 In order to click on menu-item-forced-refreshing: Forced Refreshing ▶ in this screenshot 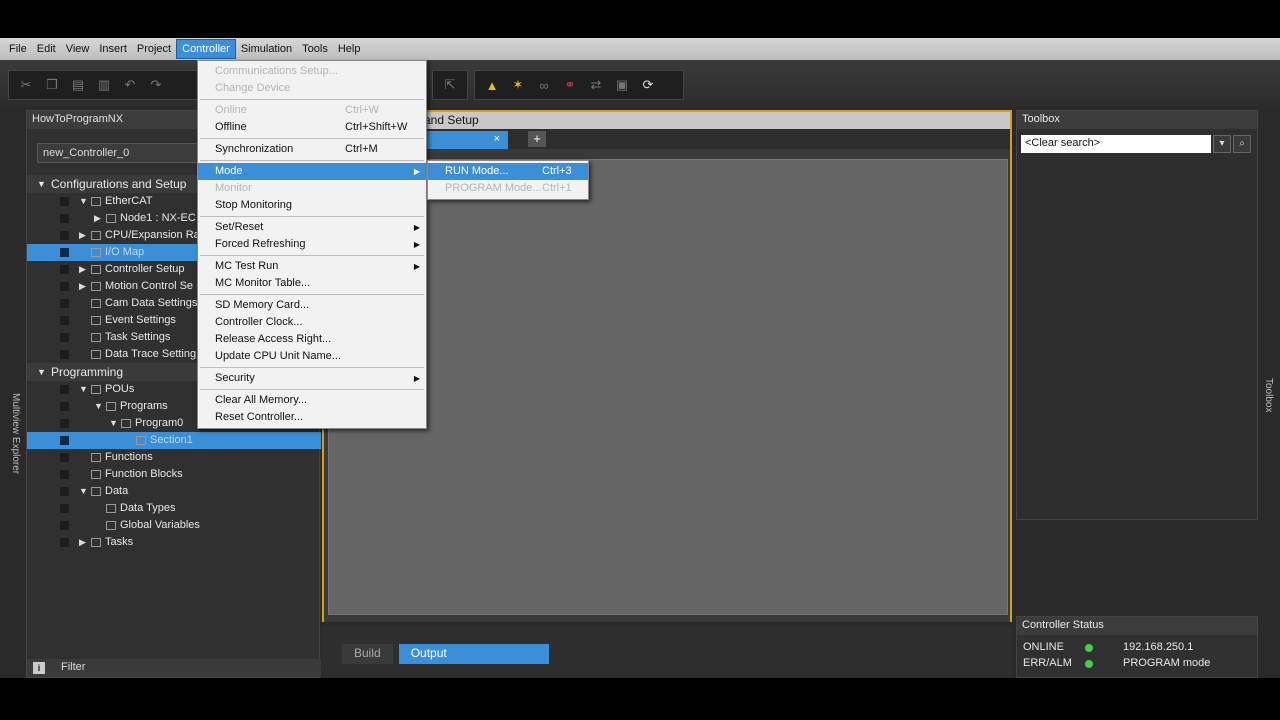, I will do `click(312, 244)`.